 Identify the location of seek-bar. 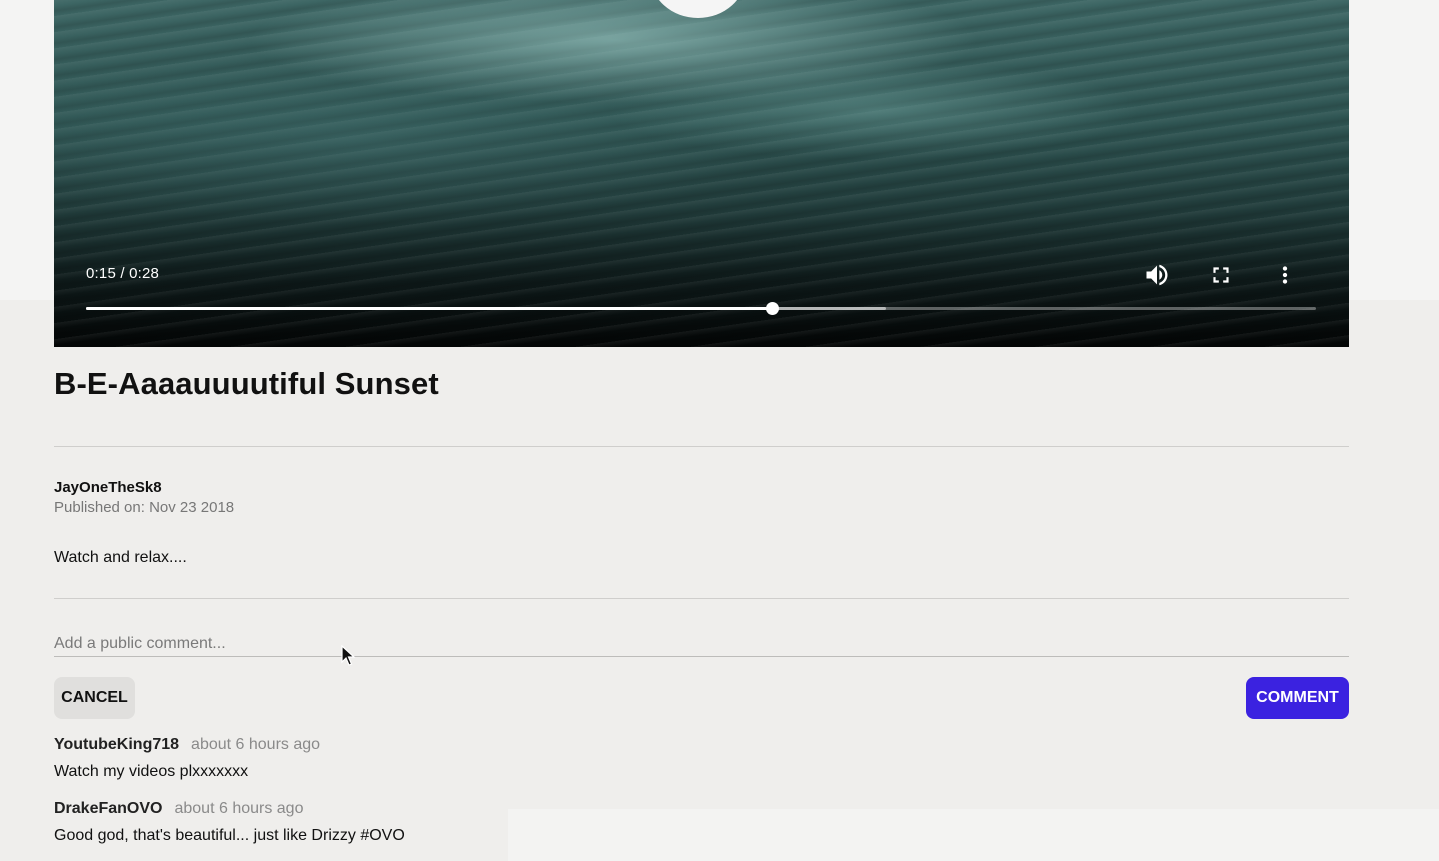
(701, 308).